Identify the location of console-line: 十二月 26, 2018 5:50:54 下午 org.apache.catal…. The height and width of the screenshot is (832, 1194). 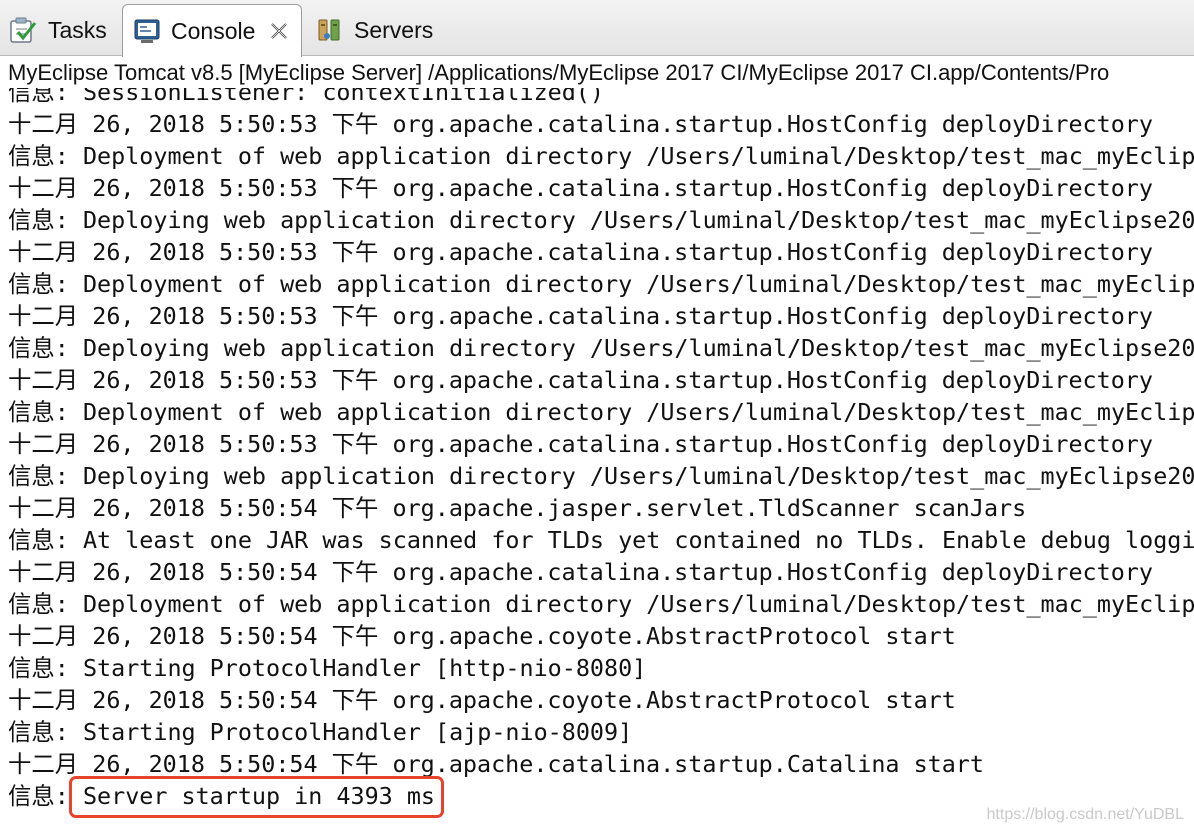
(580, 572).